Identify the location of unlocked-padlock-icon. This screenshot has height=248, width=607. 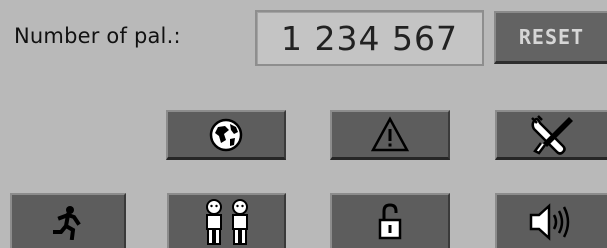
(390, 222).